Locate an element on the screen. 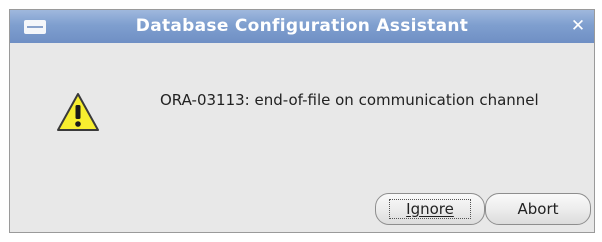  ignore-button: Ignore is located at coordinates (430, 209).